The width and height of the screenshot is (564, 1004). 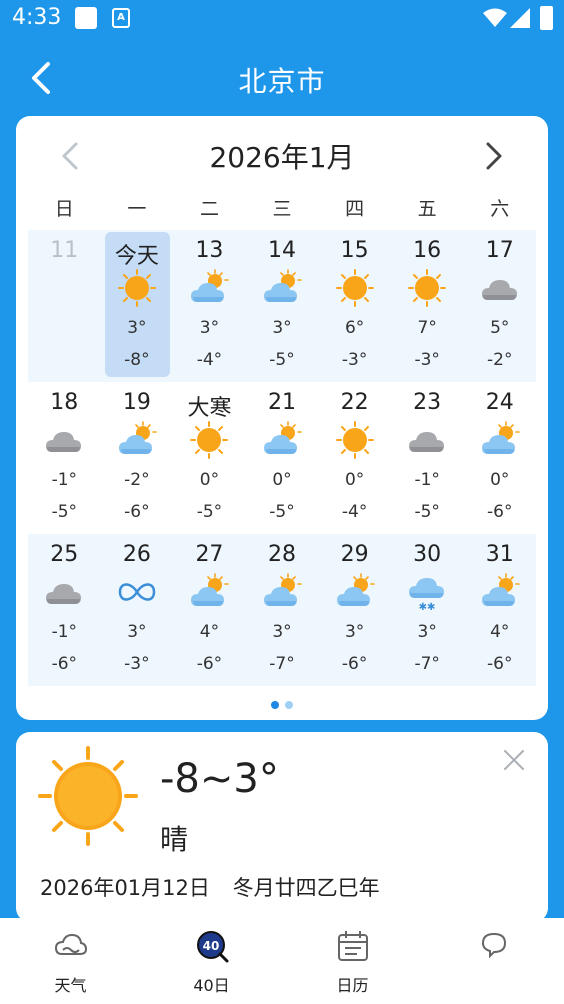 What do you see at coordinates (211, 985) in the screenshot?
I see `tab-label: 40日` at bounding box center [211, 985].